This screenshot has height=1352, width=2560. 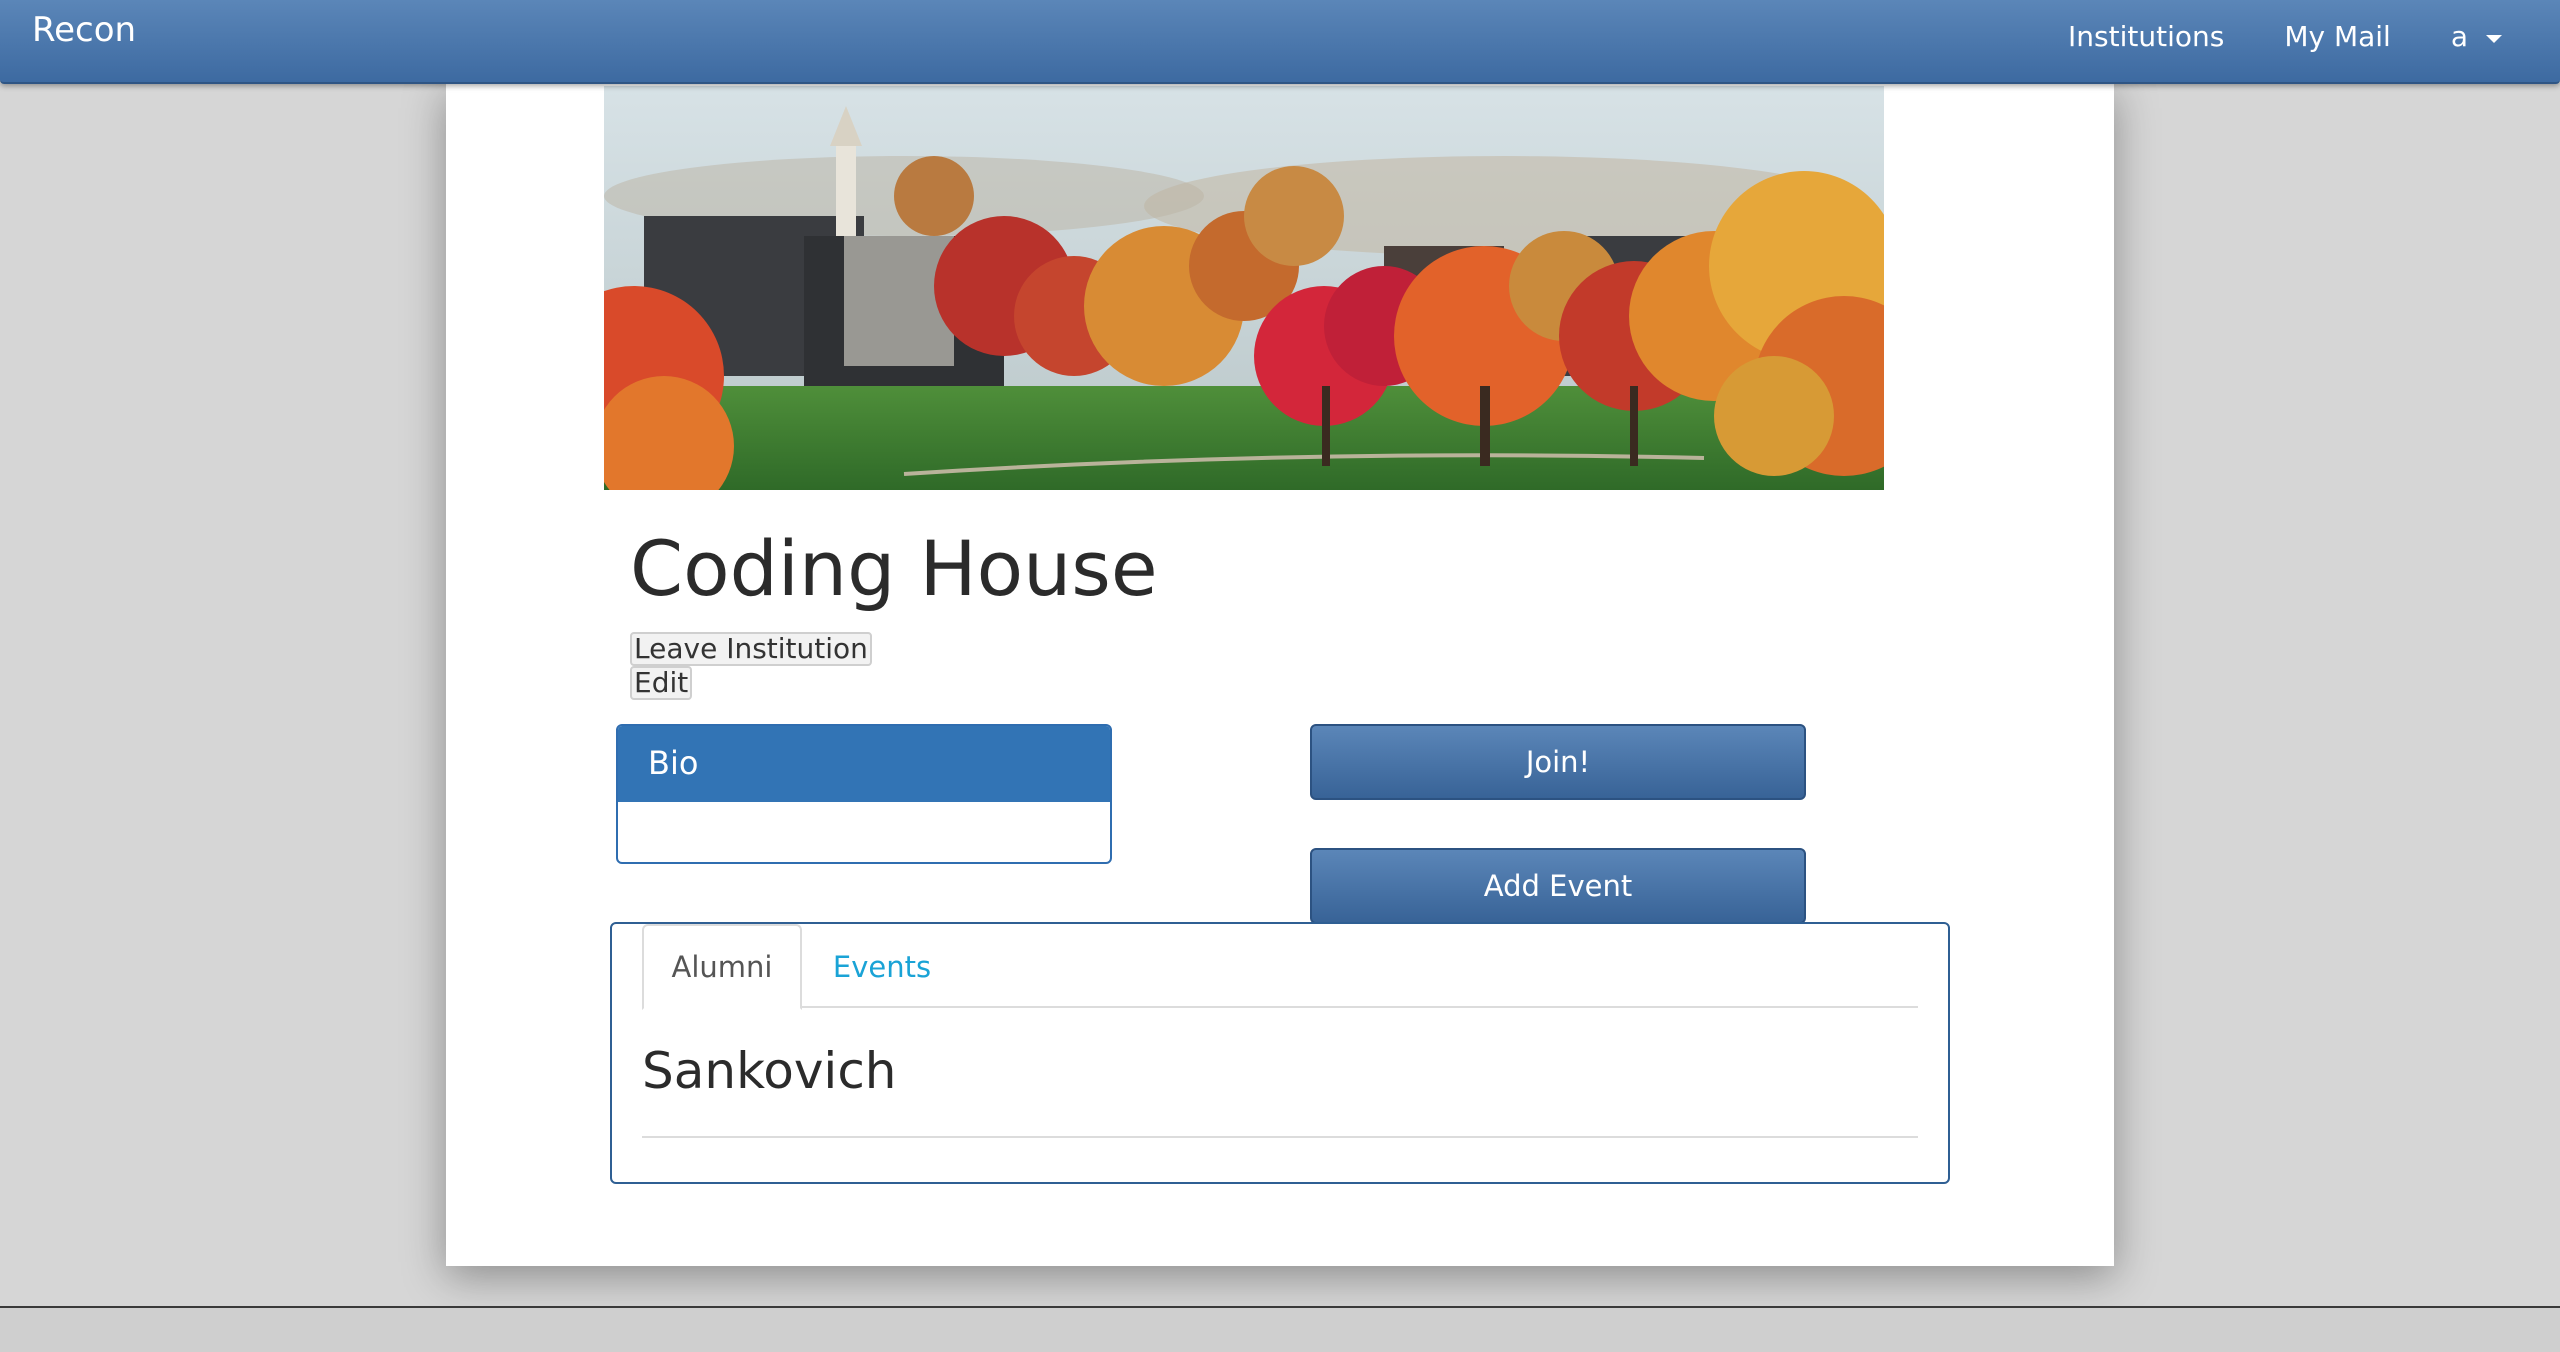 What do you see at coordinates (722, 967) in the screenshot?
I see `tab-alumni: Alumni` at bounding box center [722, 967].